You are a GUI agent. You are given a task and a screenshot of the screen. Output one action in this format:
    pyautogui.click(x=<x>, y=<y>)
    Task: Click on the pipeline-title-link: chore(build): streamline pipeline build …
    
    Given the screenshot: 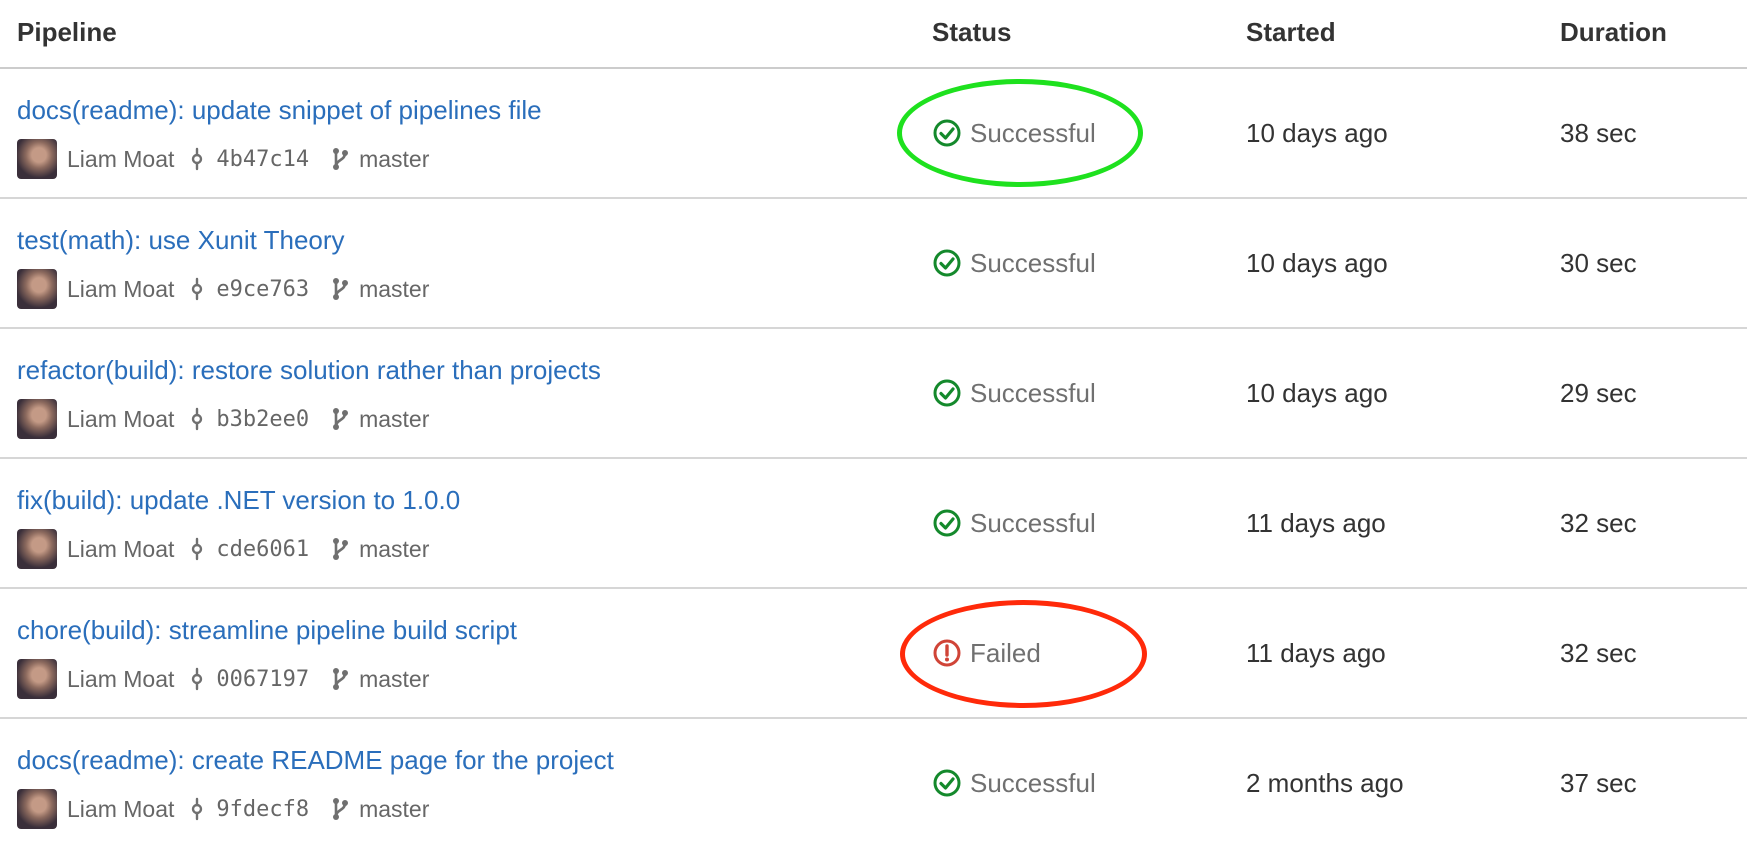 What is the action you would take?
    pyautogui.click(x=267, y=630)
    